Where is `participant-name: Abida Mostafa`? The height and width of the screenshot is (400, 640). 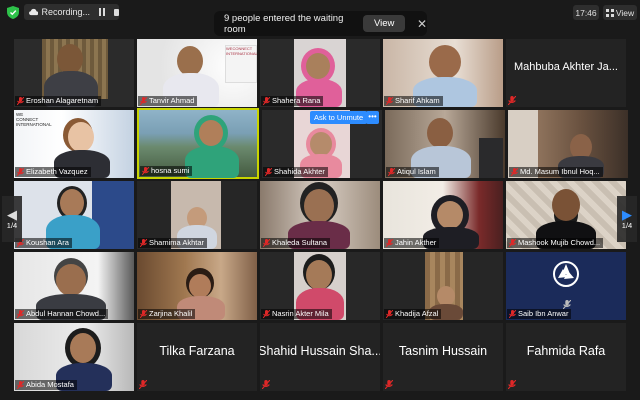 participant-name: Abida Mostafa is located at coordinates (46, 385).